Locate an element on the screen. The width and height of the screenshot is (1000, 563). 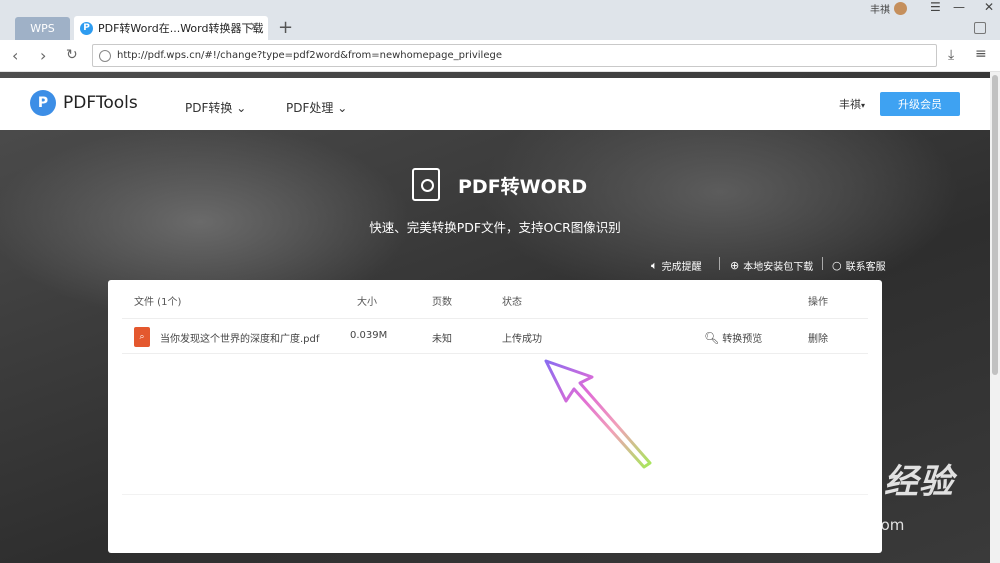
pdf-file-icon: ⌕ is located at coordinates (142, 337).